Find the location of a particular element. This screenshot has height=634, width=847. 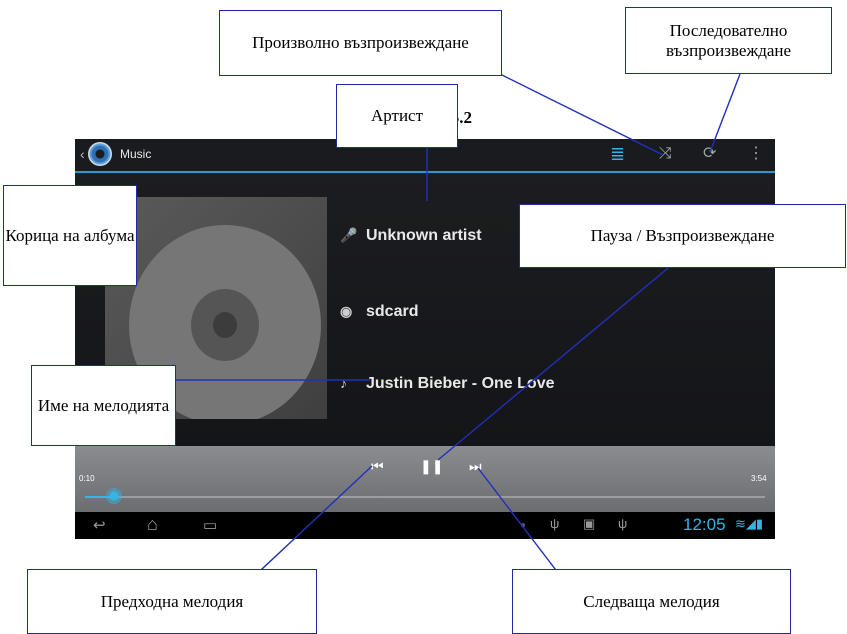

elapsed-time: 0:10 is located at coordinates (87, 478).